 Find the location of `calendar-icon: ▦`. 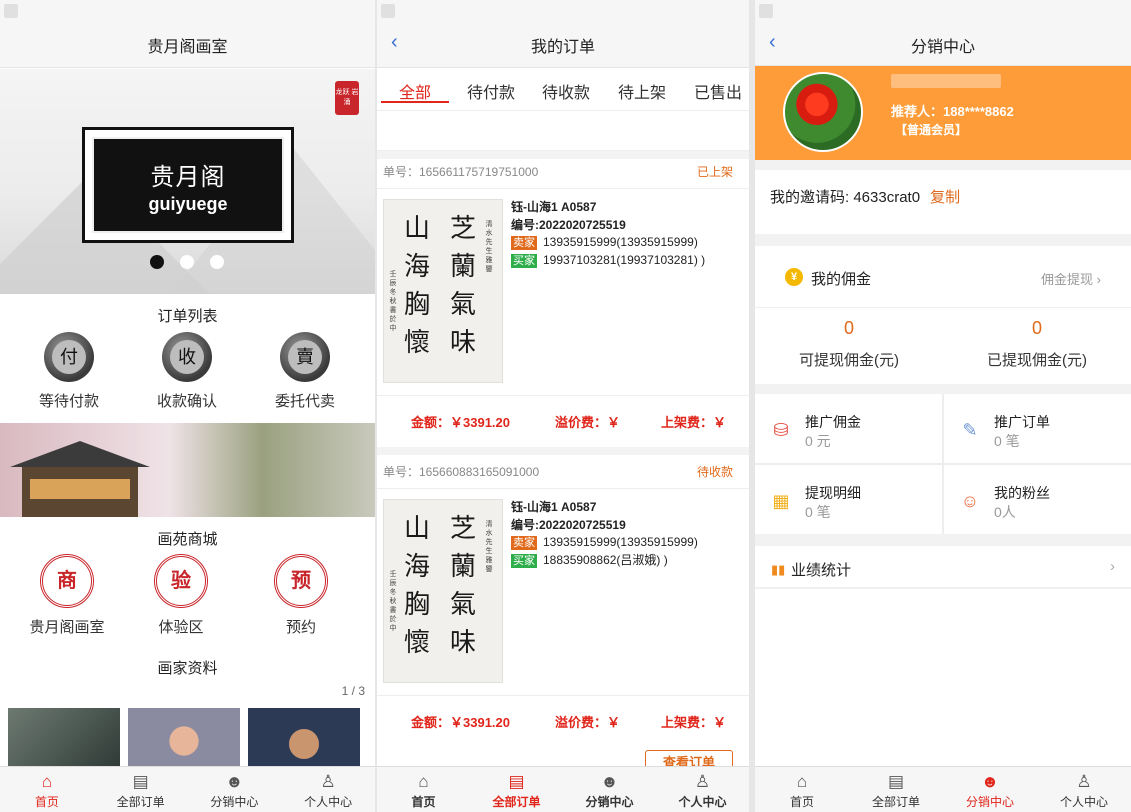

calendar-icon: ▦ is located at coordinates (781, 501).